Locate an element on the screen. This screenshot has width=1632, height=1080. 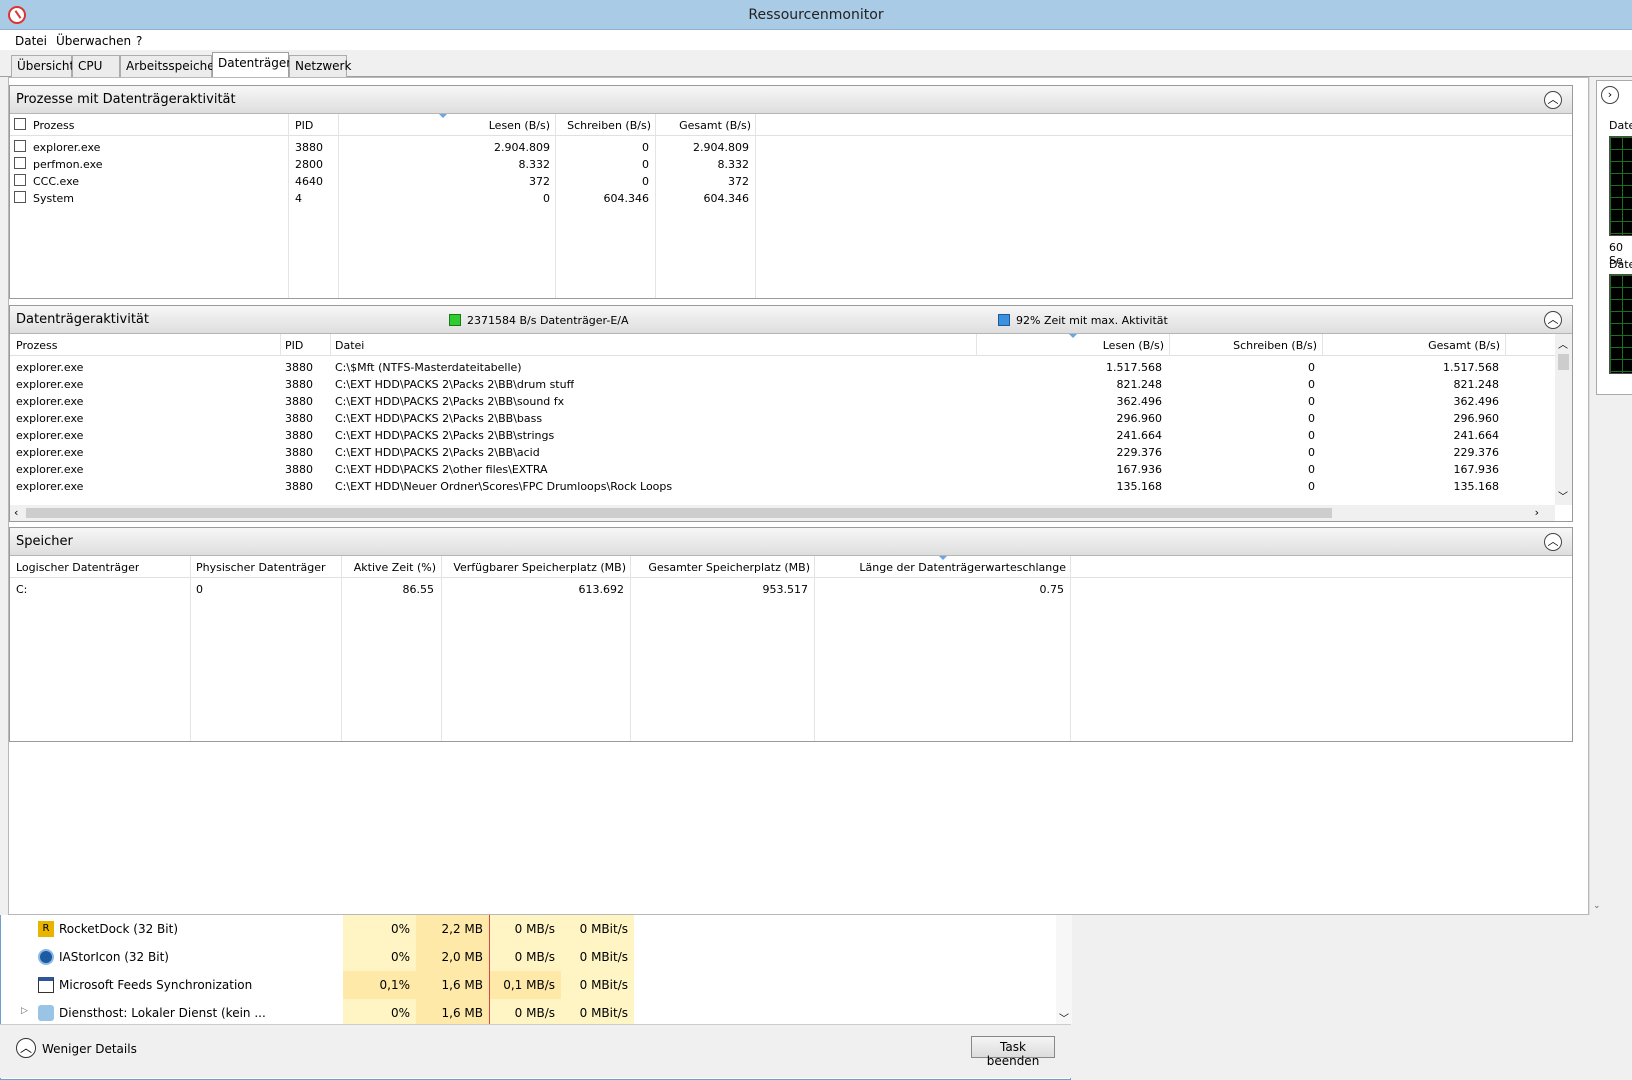
scroll-up-icon: ︿ is located at coordinates (1563, 343).